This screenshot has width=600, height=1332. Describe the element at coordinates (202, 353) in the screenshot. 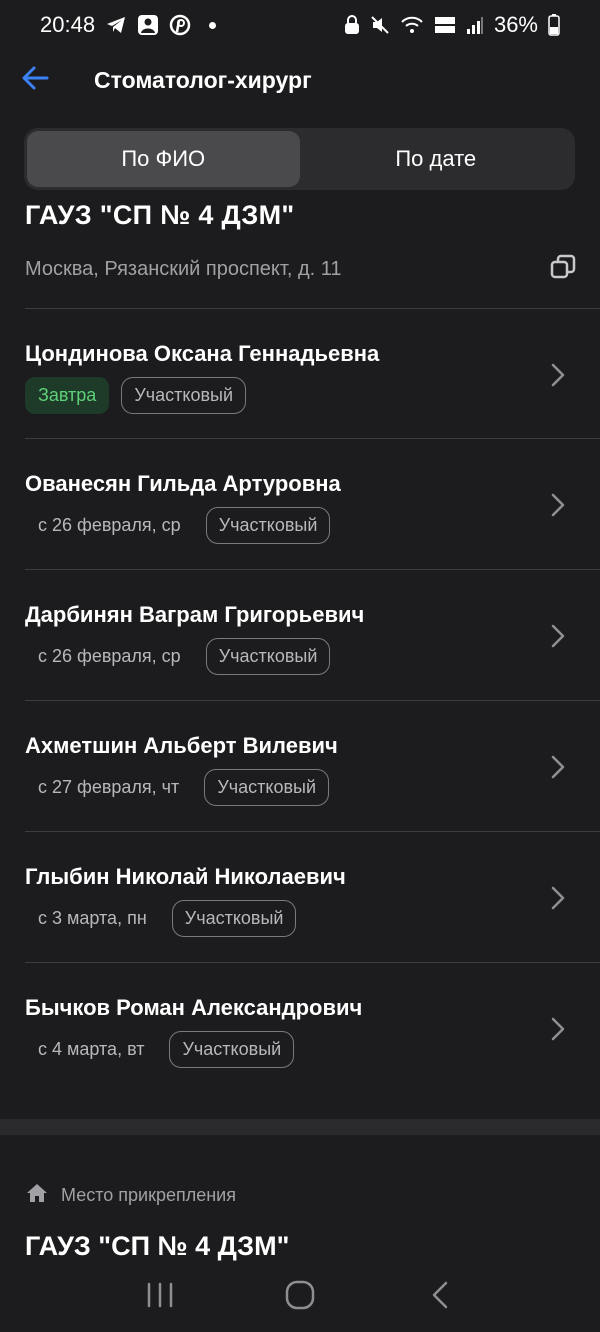

I see `doctor-name: Цондинова Оксана Геннадьевна` at that location.